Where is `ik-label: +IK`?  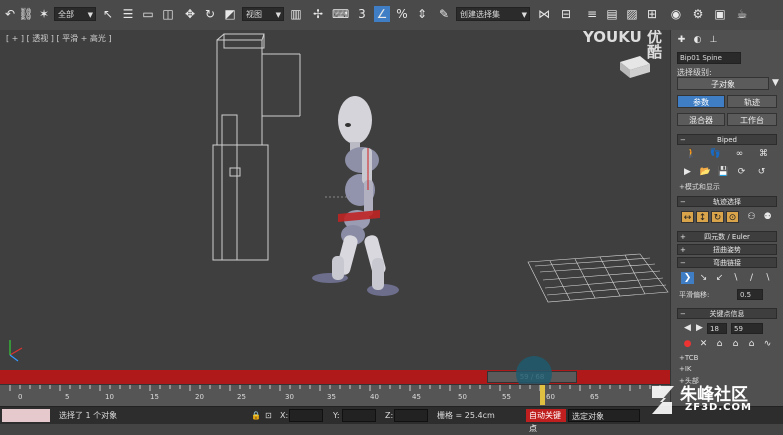 ik-label: +IK is located at coordinates (685, 369).